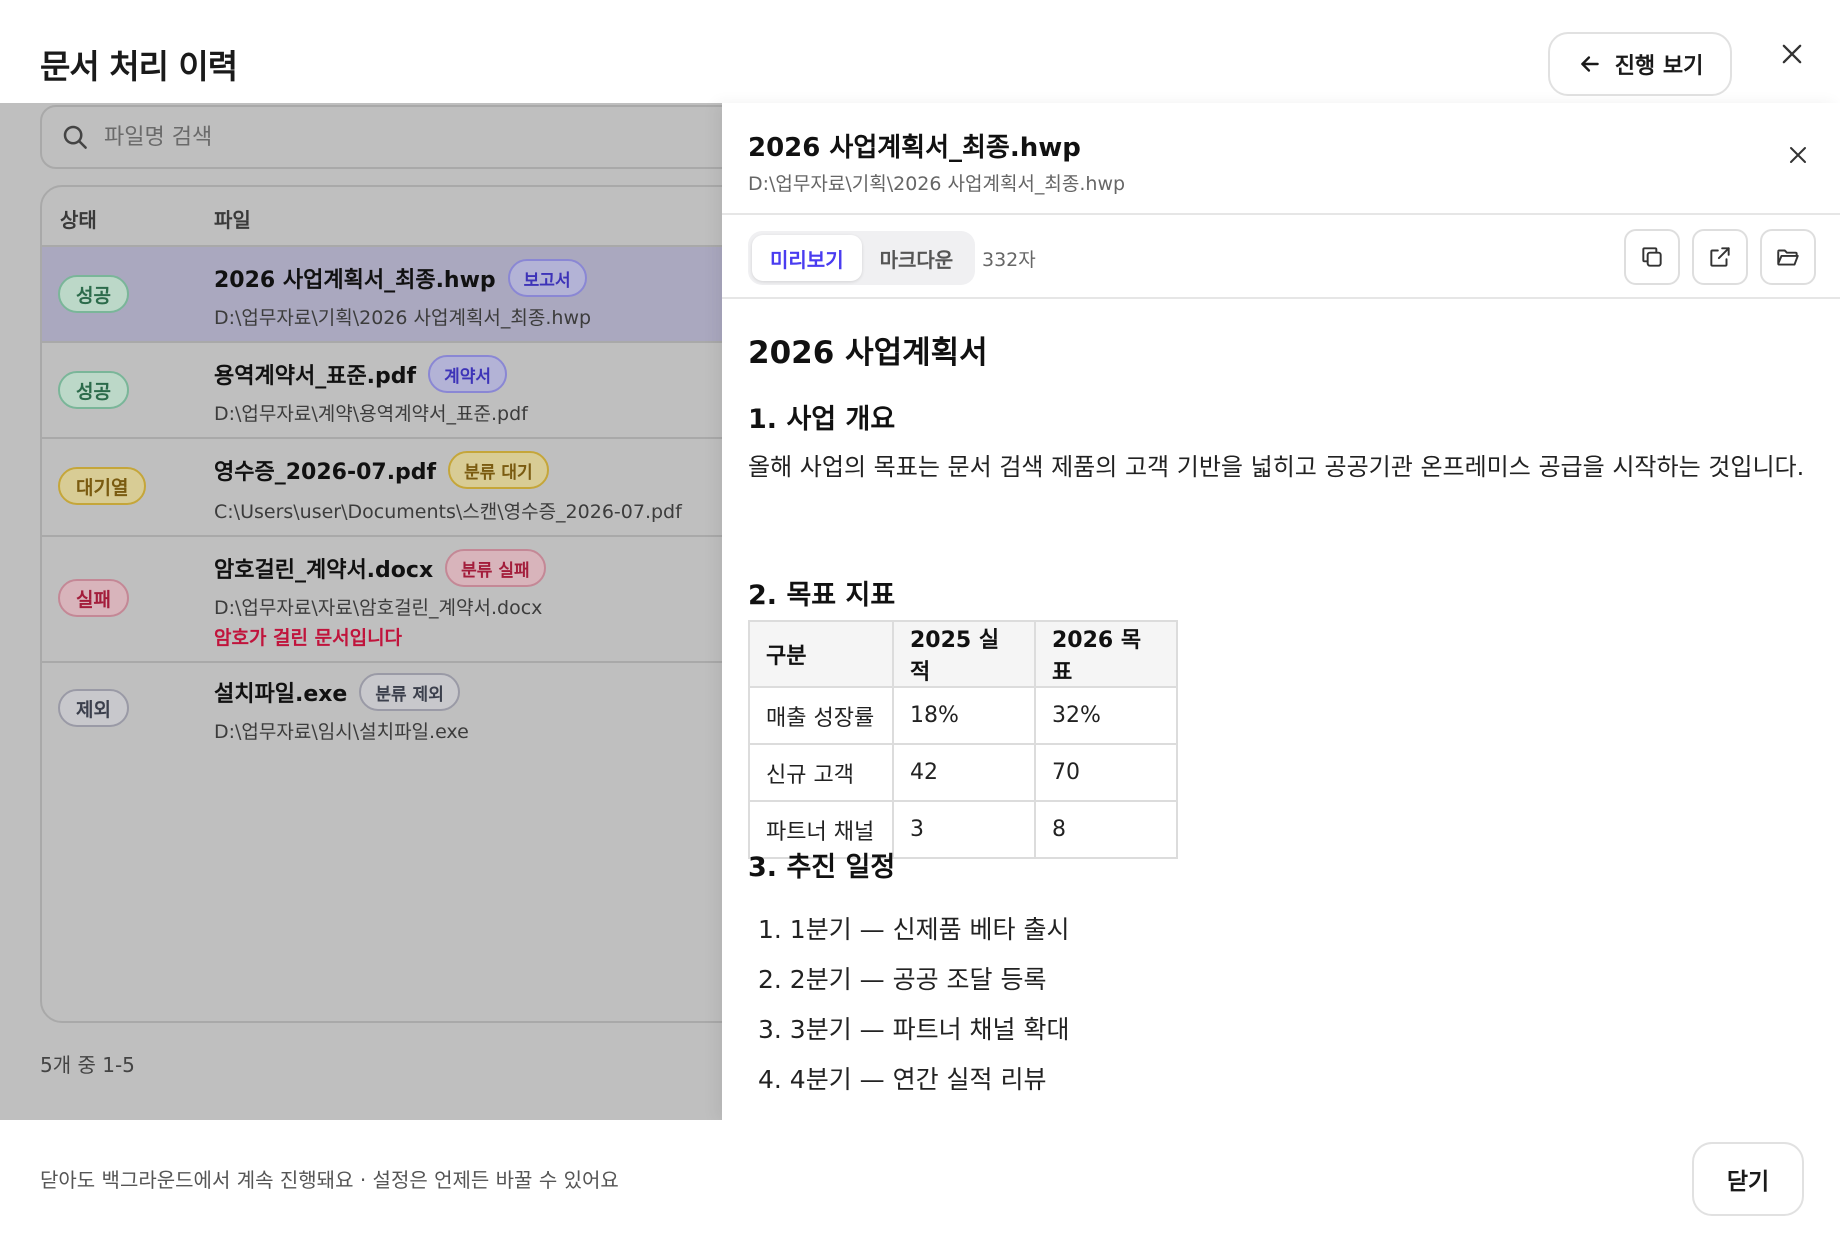 This screenshot has width=1840, height=1240. I want to click on table-row: 신규 고객 42 70, so click(963, 772).